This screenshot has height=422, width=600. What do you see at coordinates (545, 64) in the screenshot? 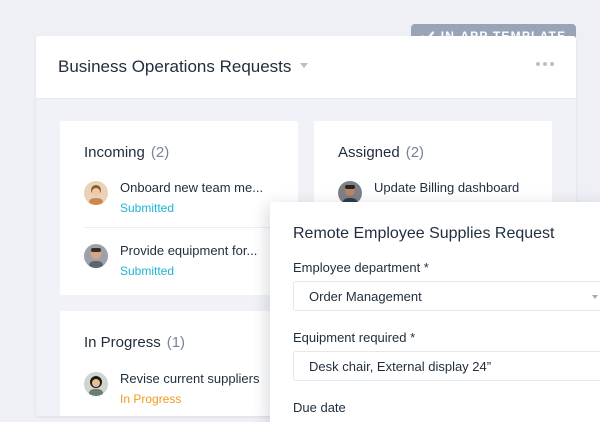
I see `more-options-icon` at bounding box center [545, 64].